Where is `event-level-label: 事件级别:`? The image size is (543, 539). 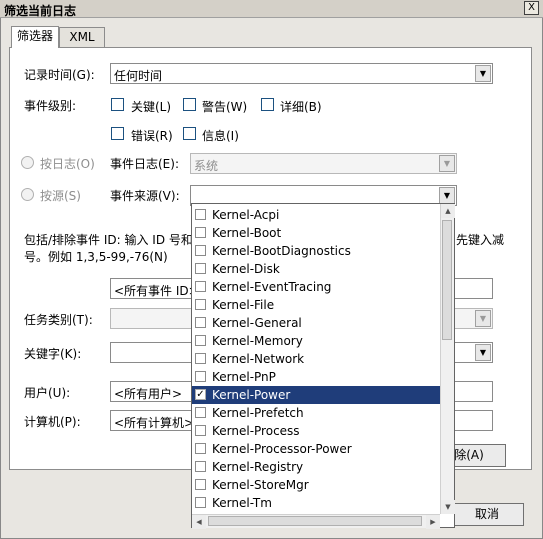 event-level-label: 事件级别: is located at coordinates (50, 106).